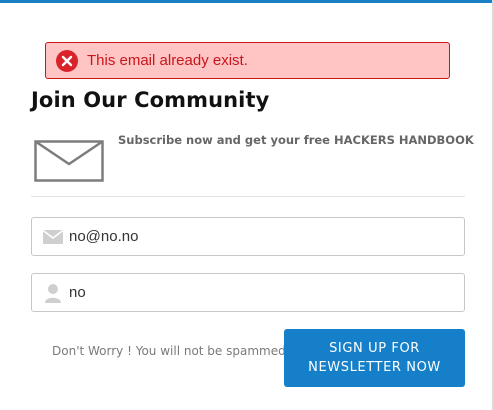 The width and height of the screenshot is (494, 410). I want to click on error-alert: This email already exist., so click(247, 60).